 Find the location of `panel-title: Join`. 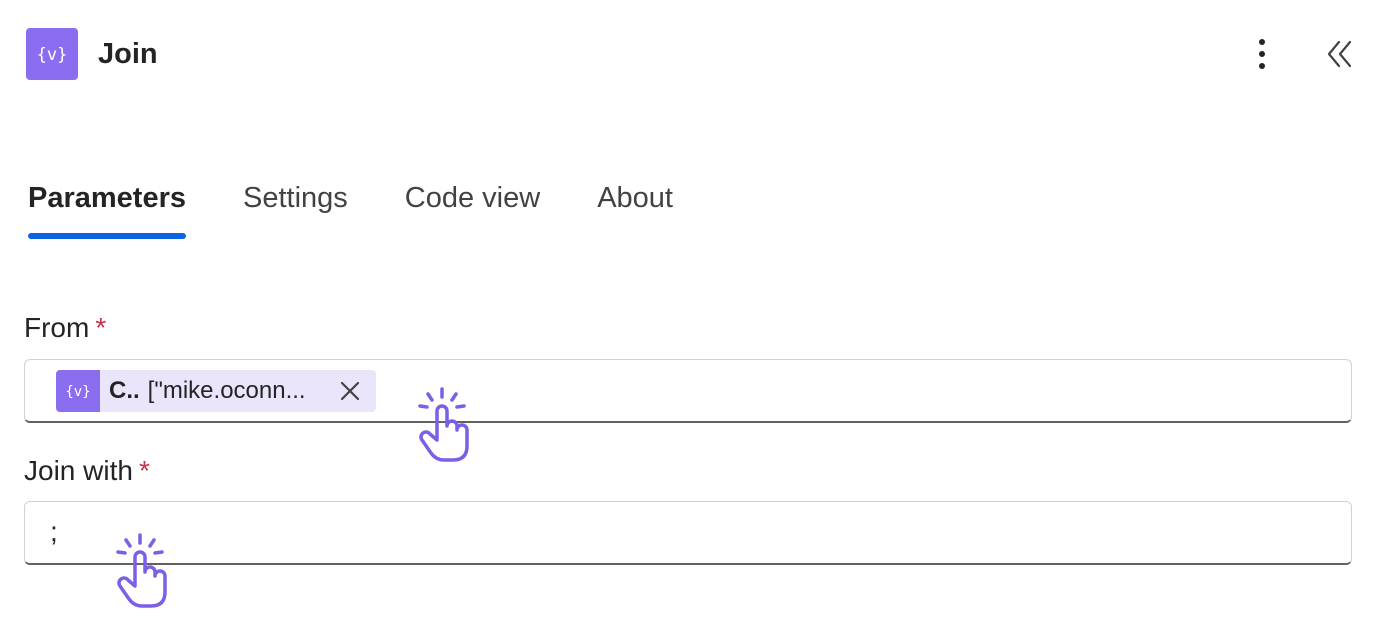

panel-title: Join is located at coordinates (128, 53).